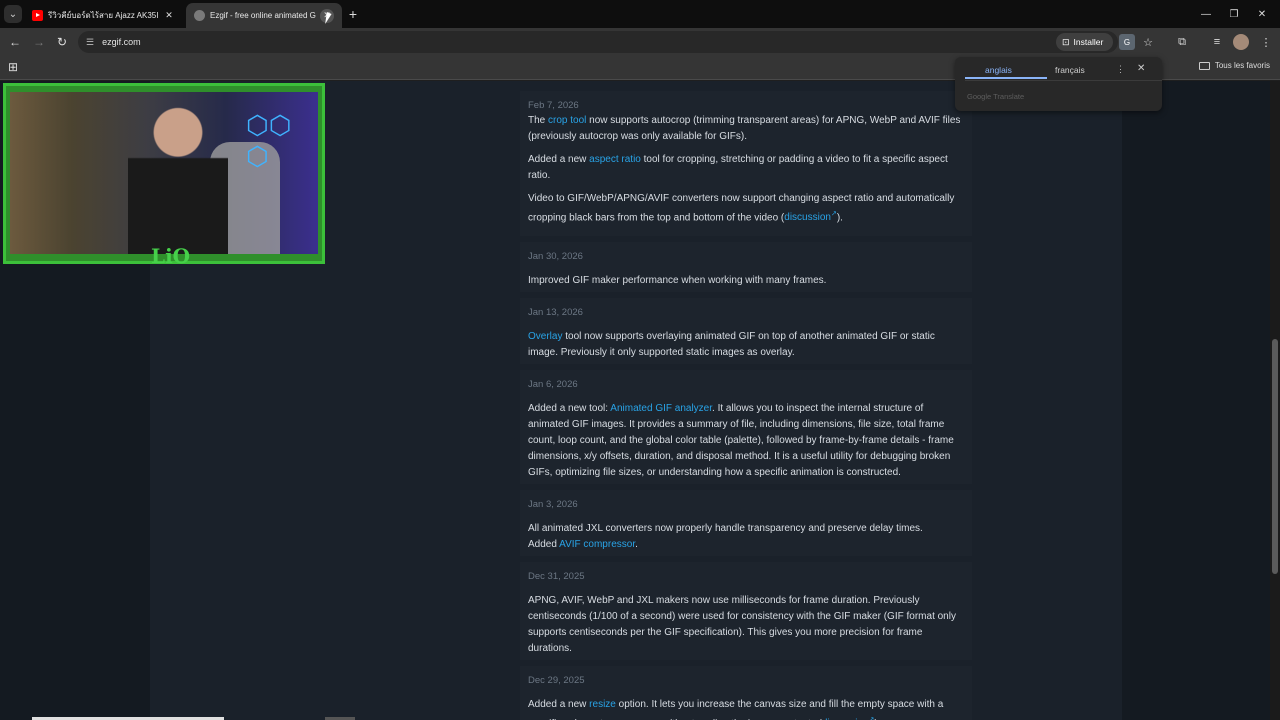  I want to click on install-button: ⊡ Installer, so click(1084, 42).